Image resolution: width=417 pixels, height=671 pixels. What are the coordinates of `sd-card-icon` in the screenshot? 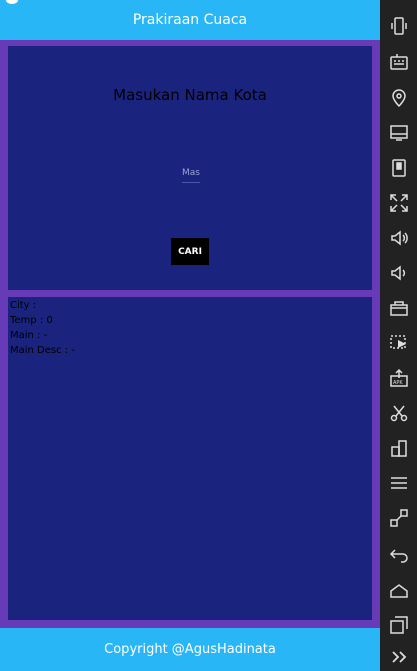 It's located at (399, 168).